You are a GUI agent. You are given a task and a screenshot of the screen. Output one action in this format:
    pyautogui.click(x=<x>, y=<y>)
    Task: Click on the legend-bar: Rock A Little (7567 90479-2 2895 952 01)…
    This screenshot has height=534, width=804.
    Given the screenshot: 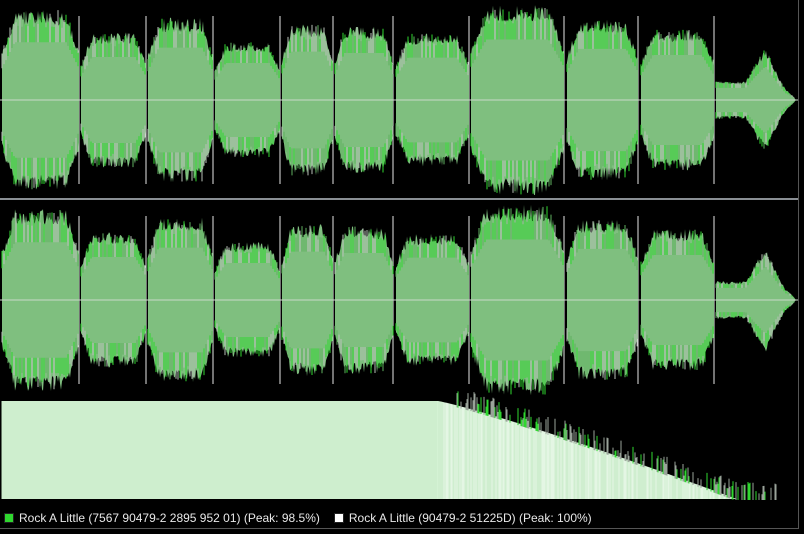 What is the action you would take?
    pyautogui.click(x=399, y=517)
    